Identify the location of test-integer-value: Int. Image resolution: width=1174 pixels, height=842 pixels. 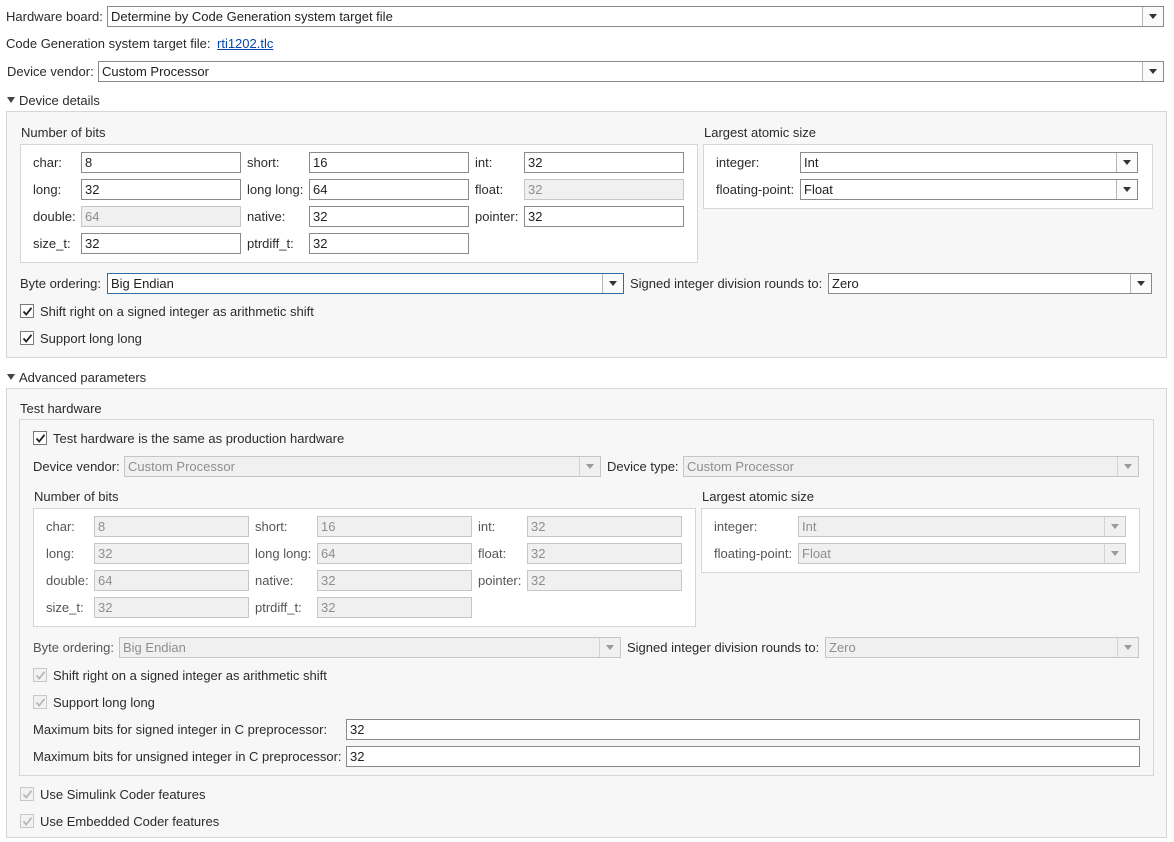
(809, 526).